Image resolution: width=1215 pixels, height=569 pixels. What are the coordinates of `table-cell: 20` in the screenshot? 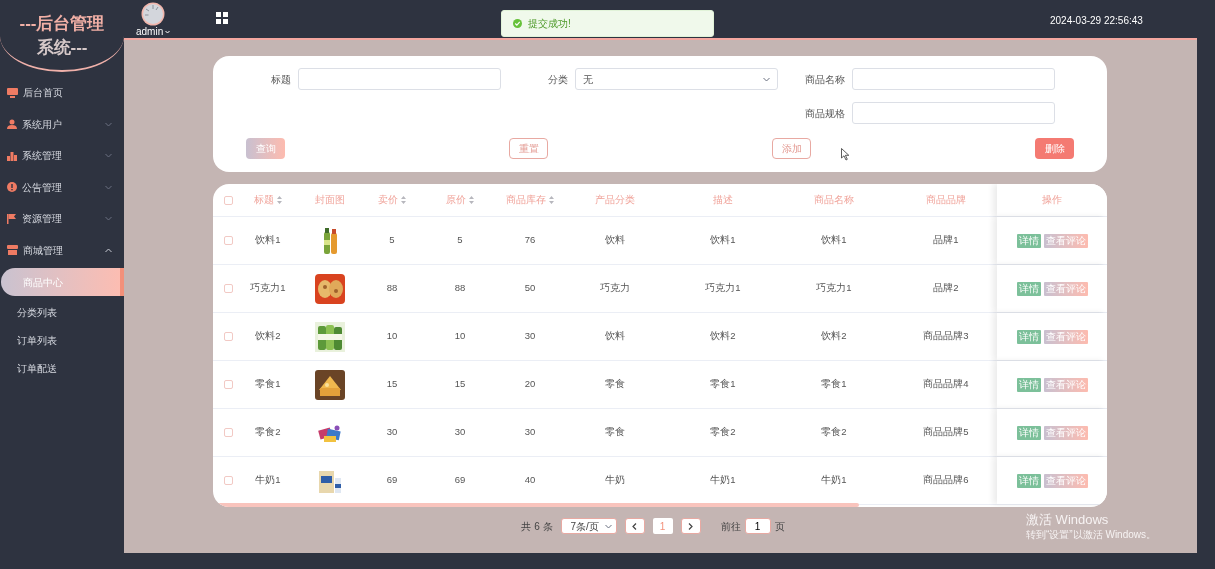 It's located at (530, 384).